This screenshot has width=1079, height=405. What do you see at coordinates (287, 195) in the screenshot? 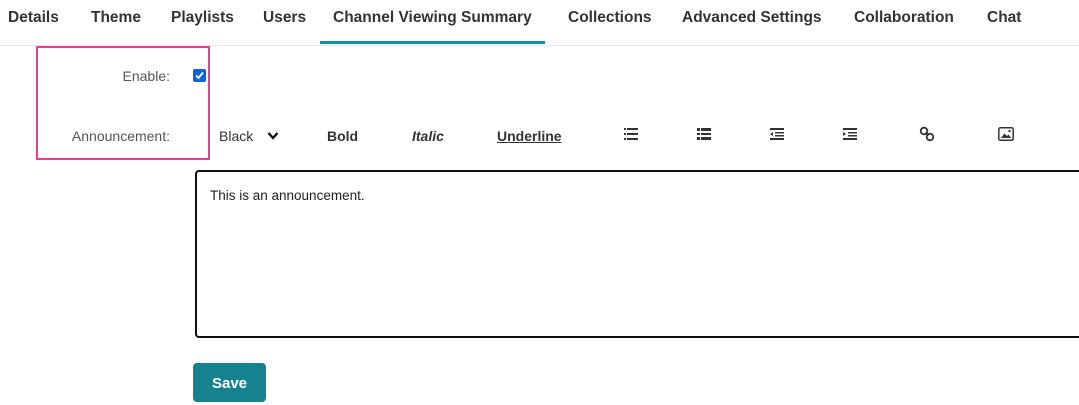
I see `editor-content: This is an announcement.` at bounding box center [287, 195].